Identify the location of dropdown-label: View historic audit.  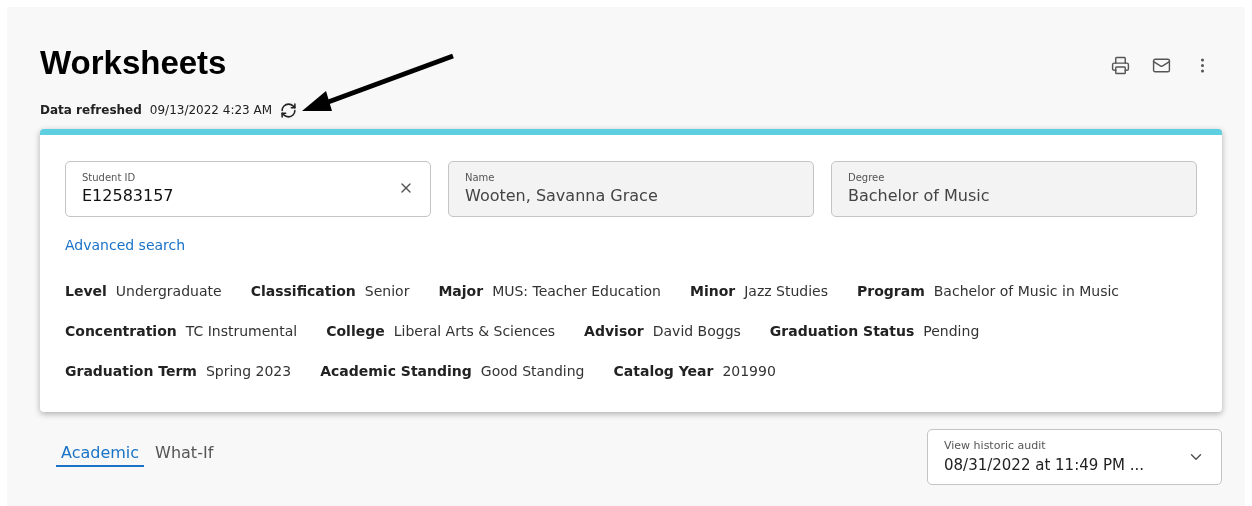
(995, 445).